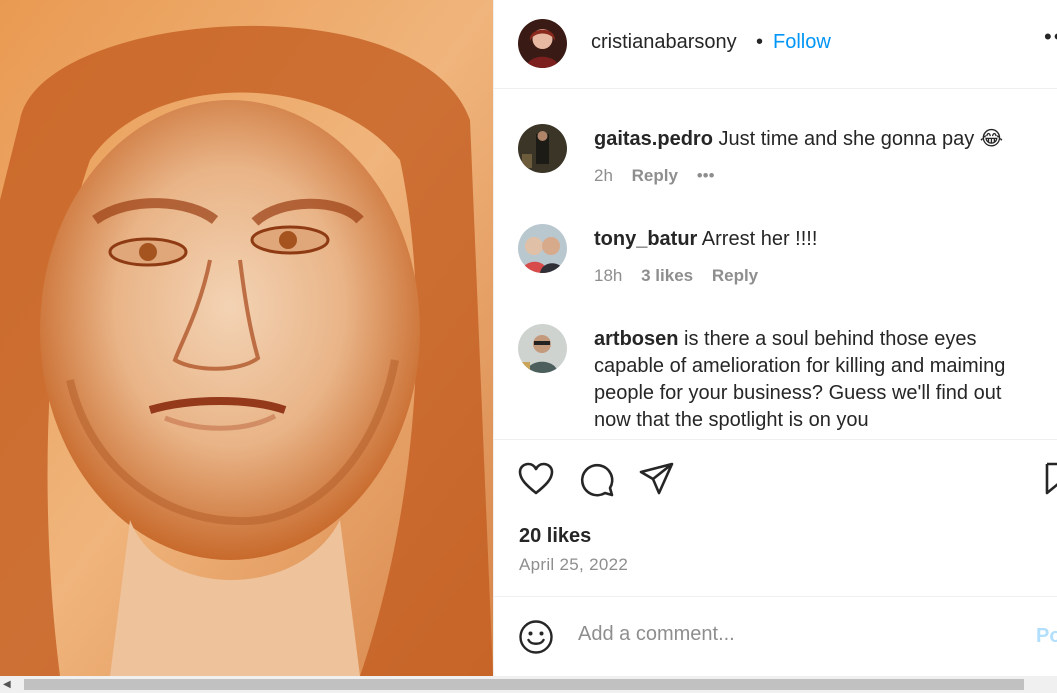 Image resolution: width=1057 pixels, height=693 pixels. I want to click on comment-time: 18h, so click(608, 276).